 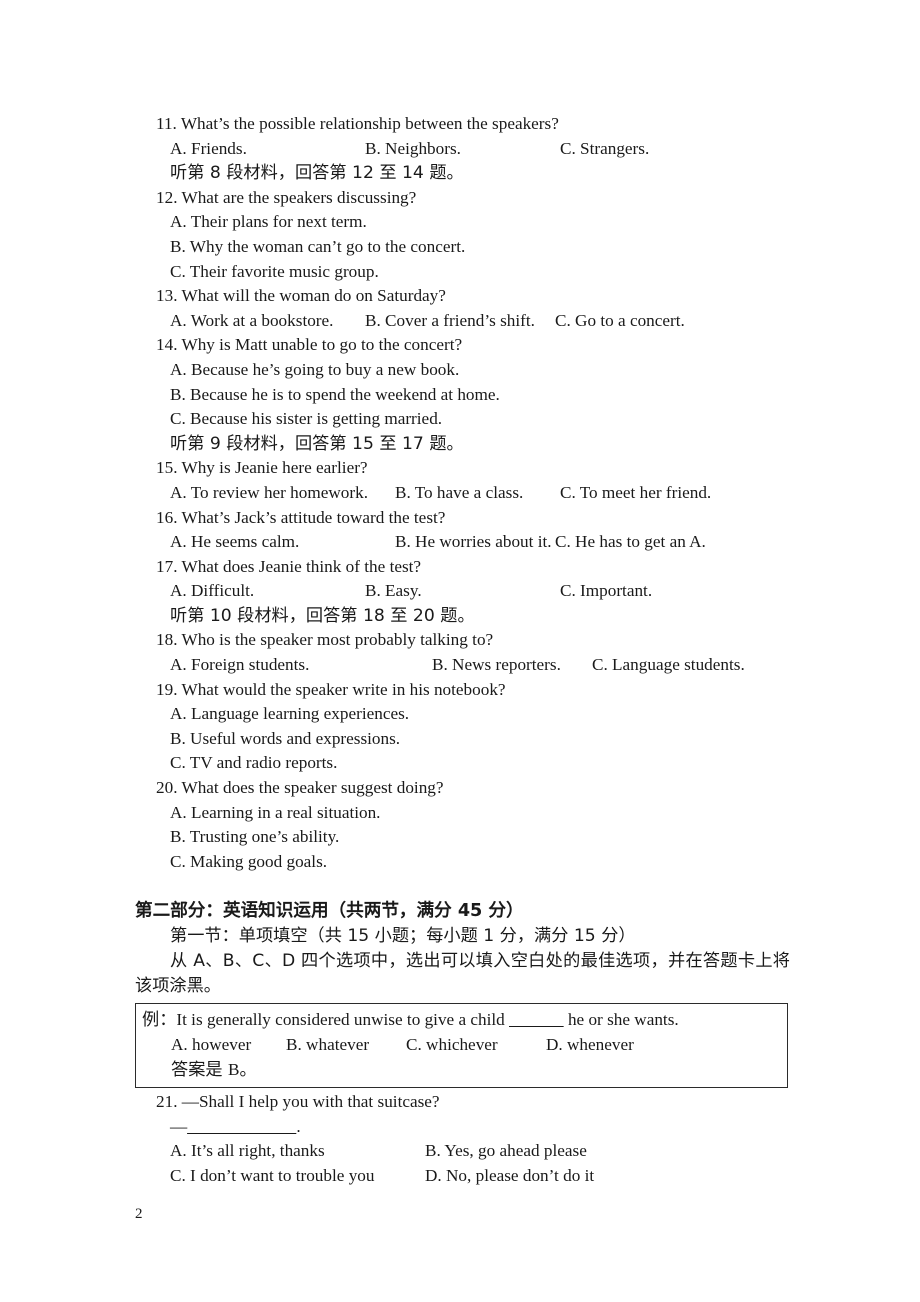 What do you see at coordinates (536, 1020) in the screenshot?
I see `example-blank: ______` at bounding box center [536, 1020].